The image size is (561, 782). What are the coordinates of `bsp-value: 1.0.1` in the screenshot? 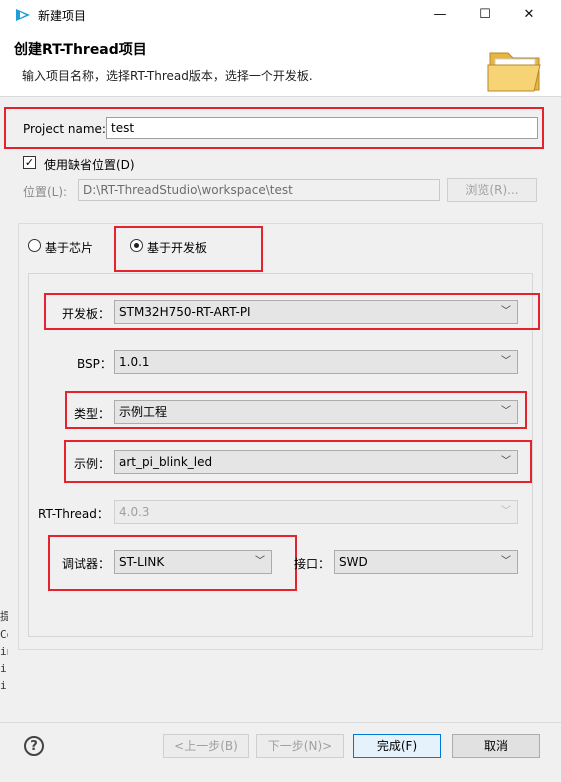 It's located at (134, 362).